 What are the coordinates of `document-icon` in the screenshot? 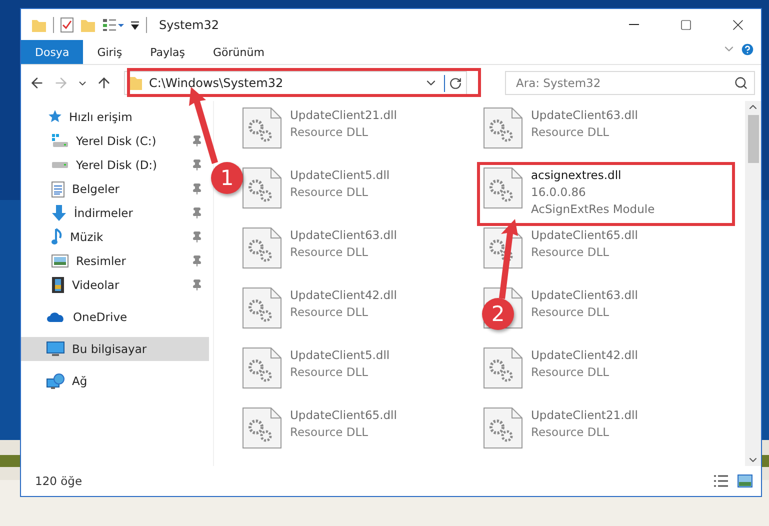 It's located at (58, 189).